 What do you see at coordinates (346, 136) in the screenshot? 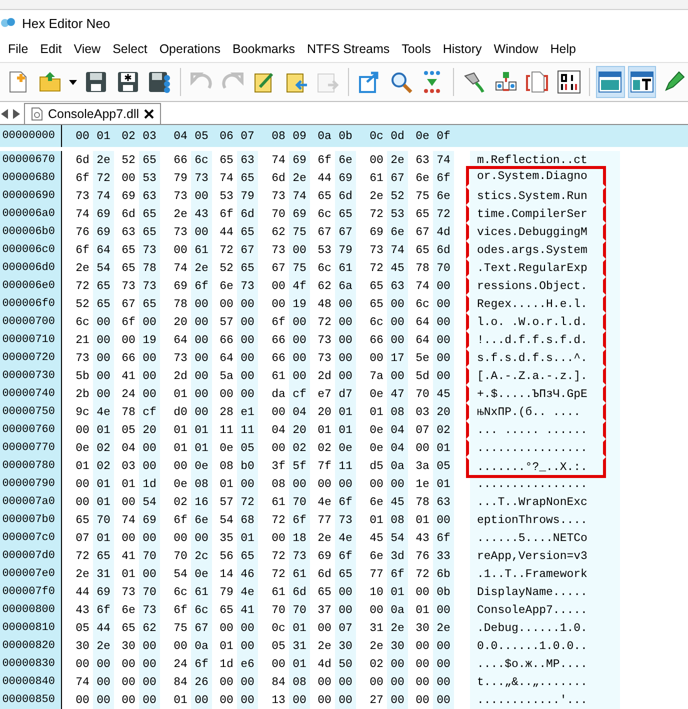
I see `column-header: 0b` at bounding box center [346, 136].